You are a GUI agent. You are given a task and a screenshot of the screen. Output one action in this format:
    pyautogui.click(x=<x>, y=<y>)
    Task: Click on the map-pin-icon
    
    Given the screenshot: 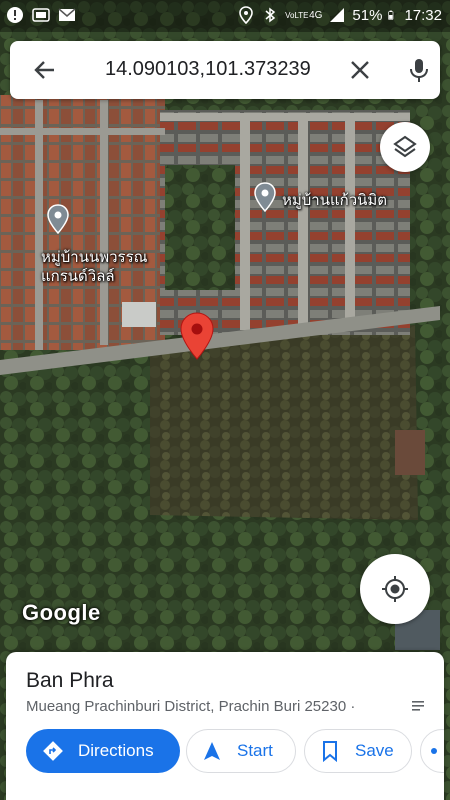 What is the action you would take?
    pyautogui.click(x=197, y=336)
    